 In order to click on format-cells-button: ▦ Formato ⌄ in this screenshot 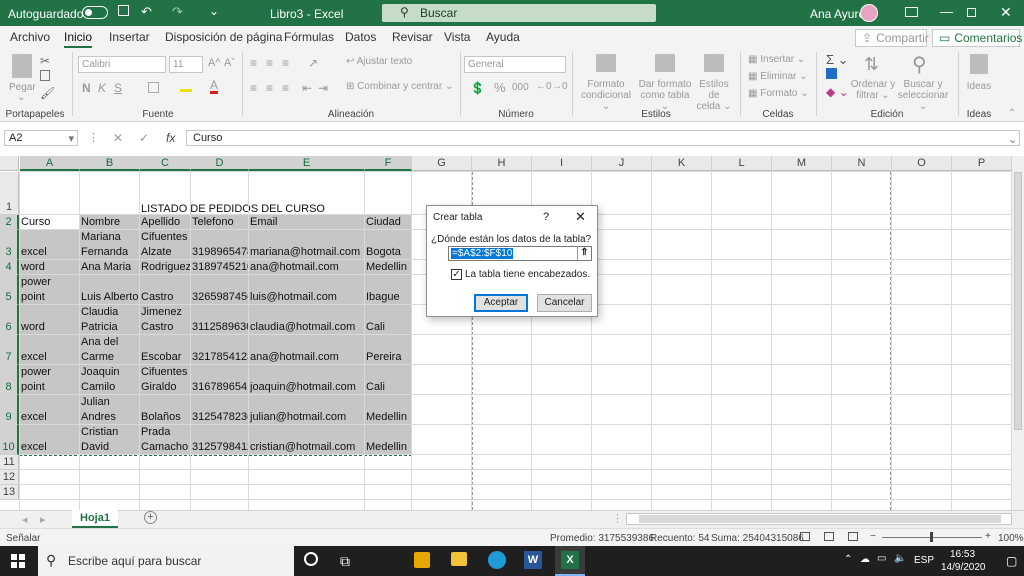, I will do `click(778, 93)`.